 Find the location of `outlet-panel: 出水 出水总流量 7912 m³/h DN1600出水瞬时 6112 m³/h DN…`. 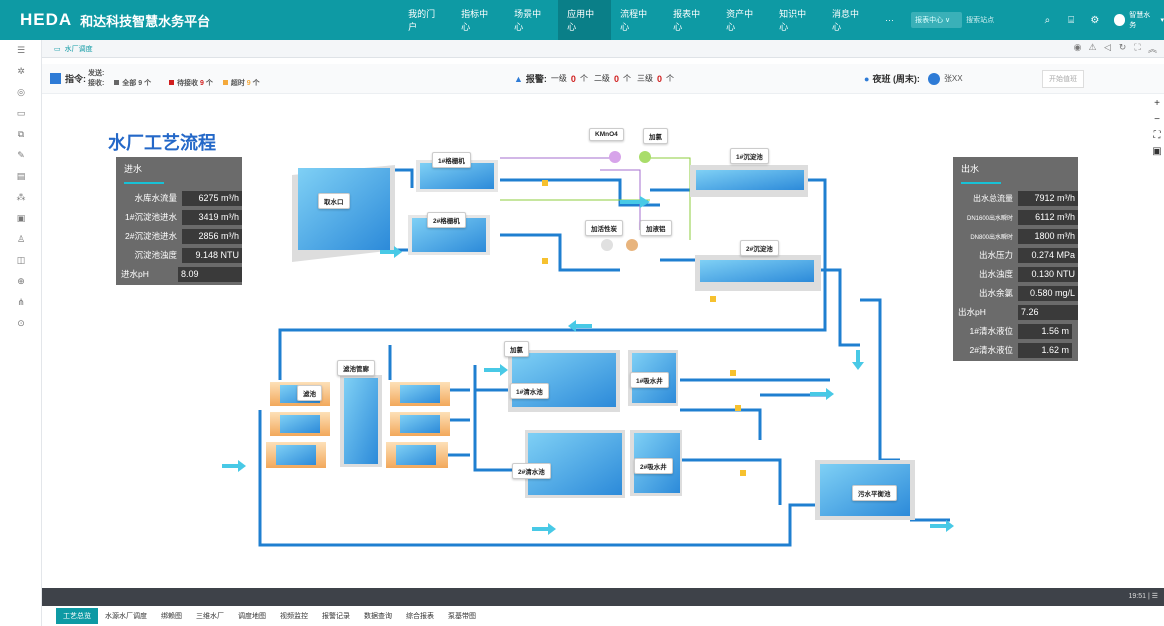

outlet-panel: 出水 出水总流量 7912 m³/h DN1600出水瞬时 6112 m³/h DN… is located at coordinates (1015, 259).